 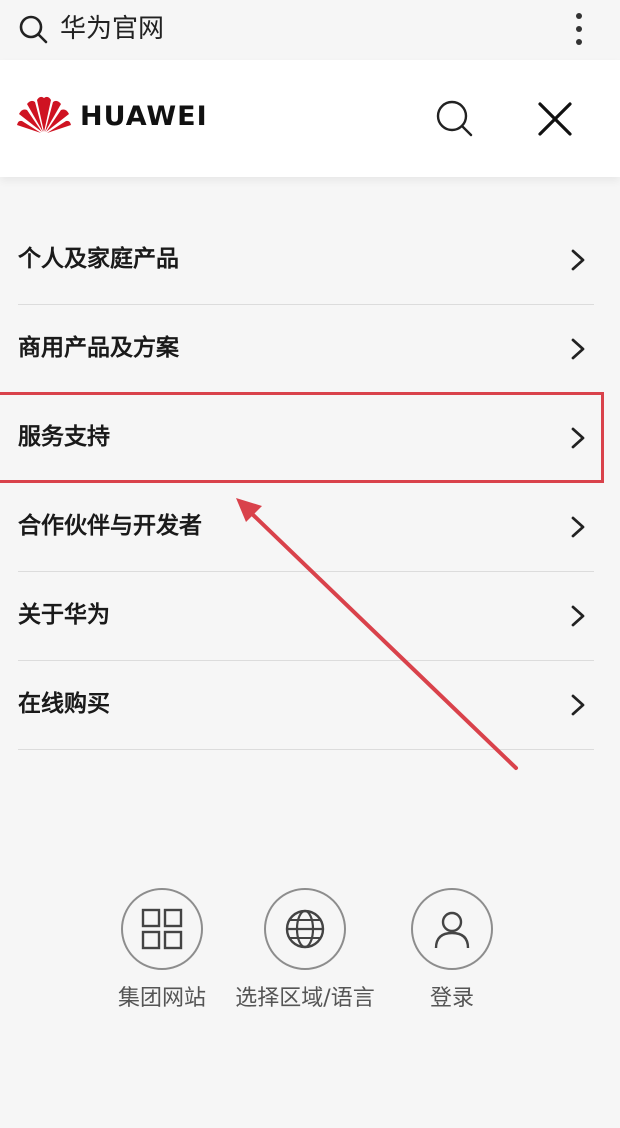 I want to click on grid-icon, so click(x=162, y=929).